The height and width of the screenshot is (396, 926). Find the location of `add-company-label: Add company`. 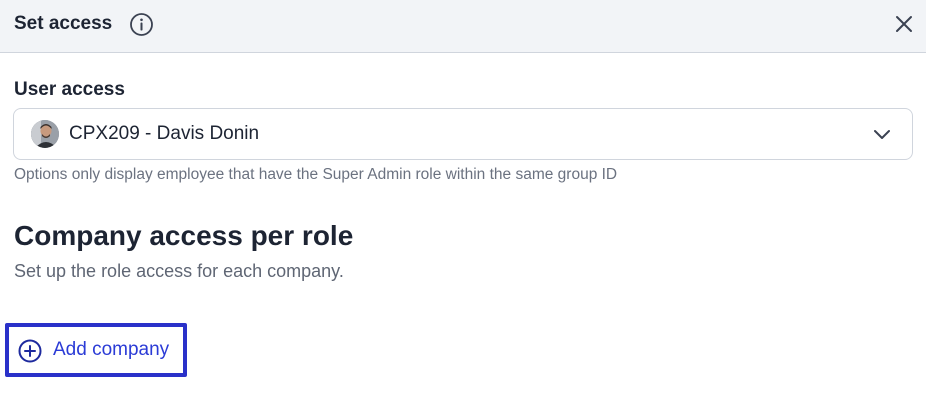

add-company-label: Add company is located at coordinates (111, 349).